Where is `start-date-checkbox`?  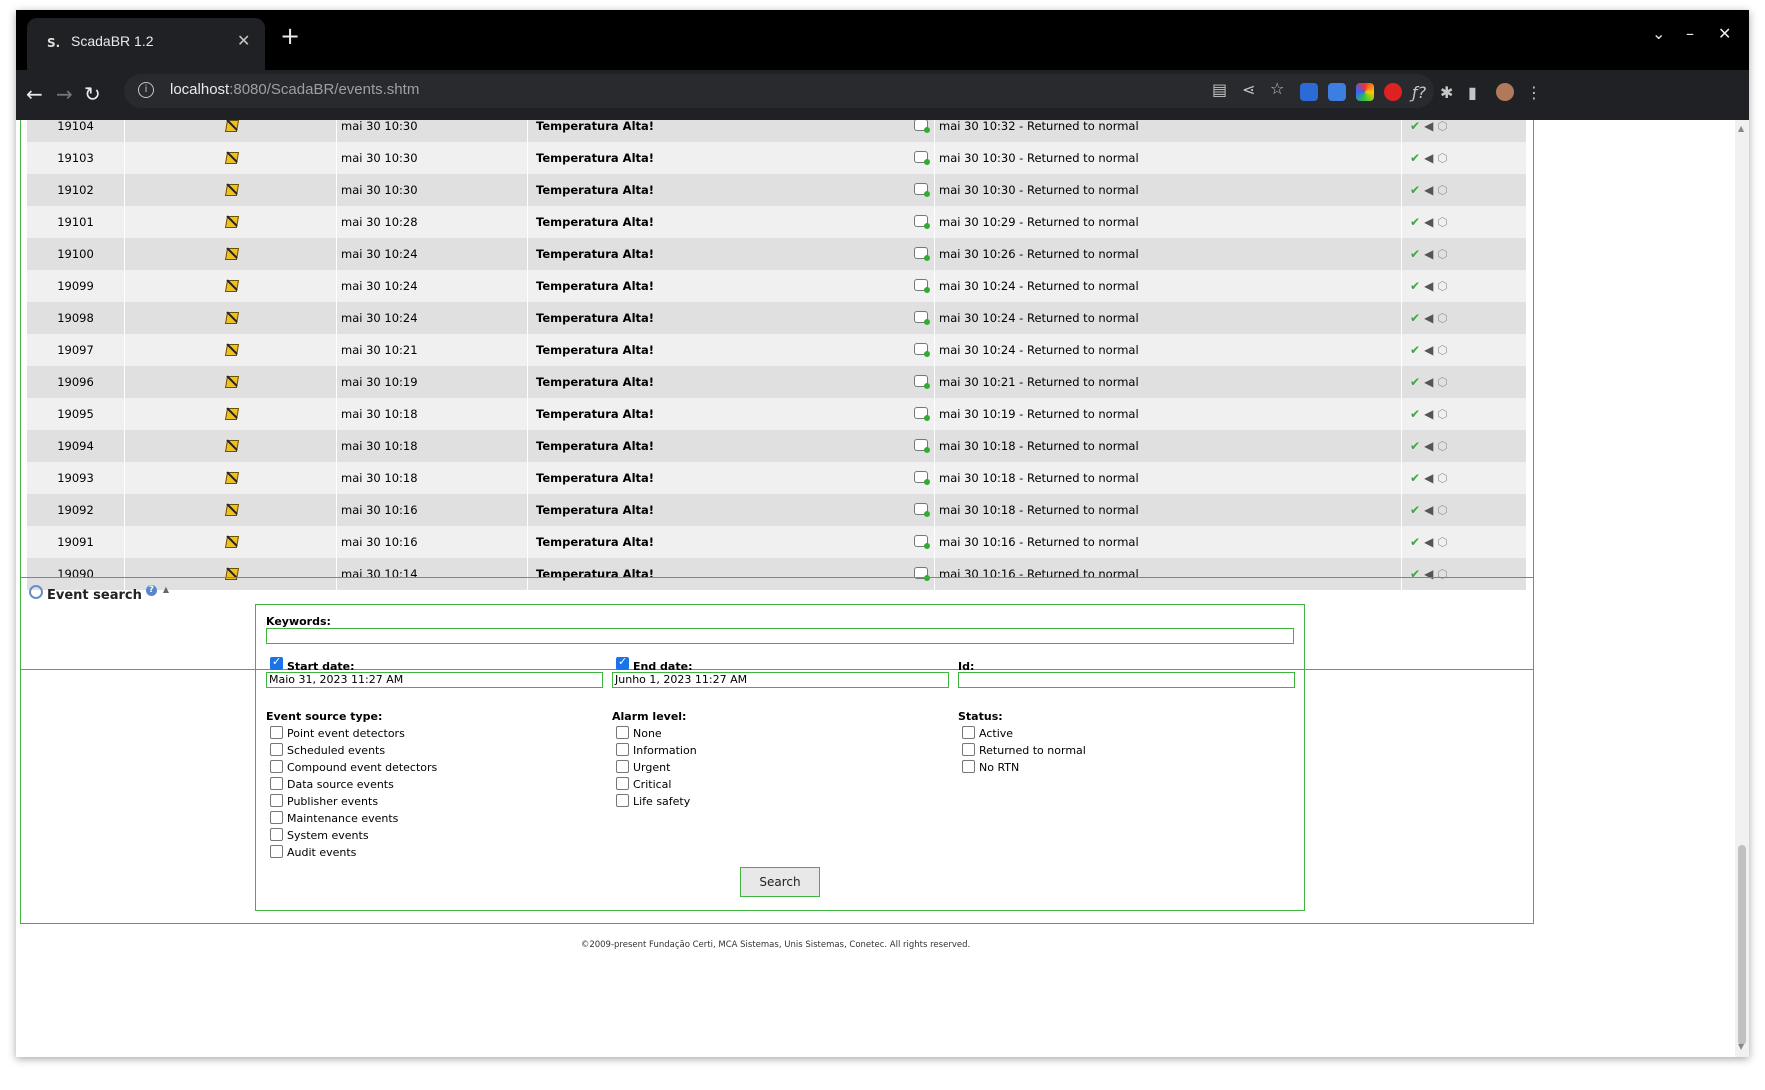 start-date-checkbox is located at coordinates (276, 662).